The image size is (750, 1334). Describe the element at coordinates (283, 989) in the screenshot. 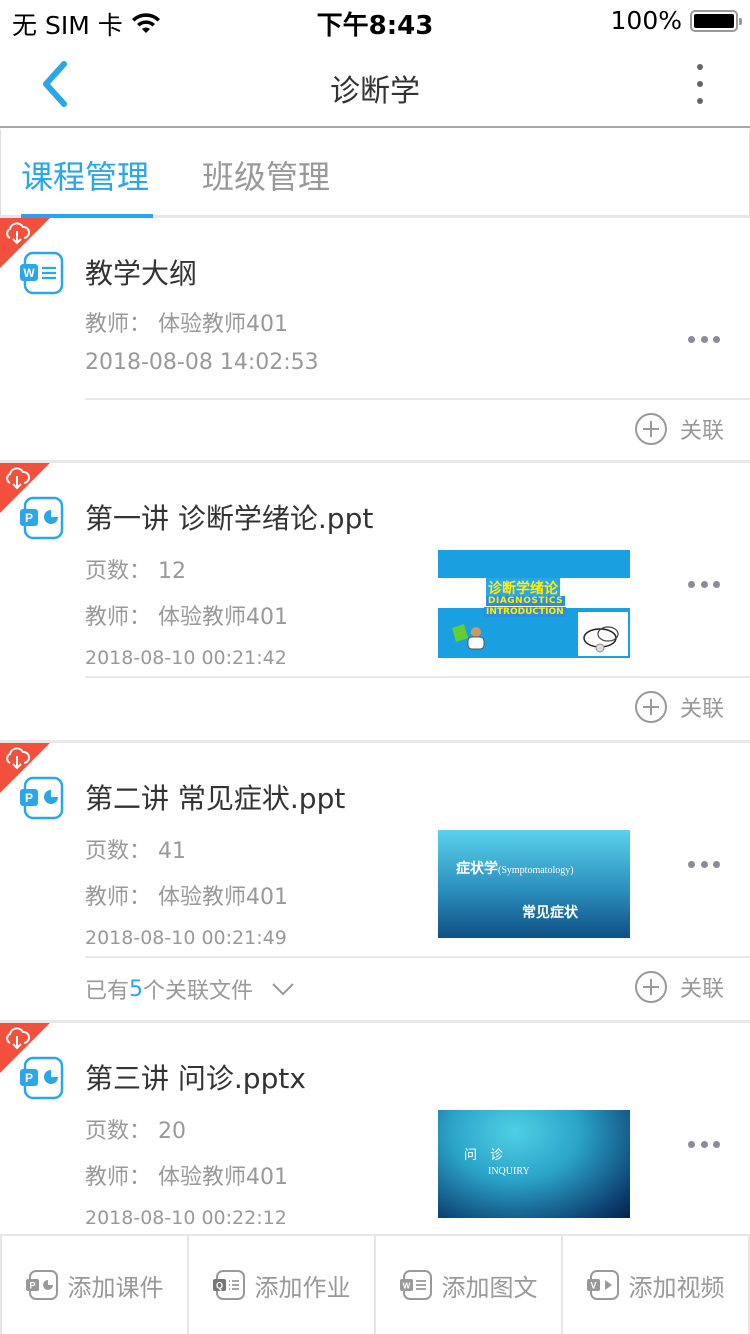

I see `chevron-down-icon` at that location.